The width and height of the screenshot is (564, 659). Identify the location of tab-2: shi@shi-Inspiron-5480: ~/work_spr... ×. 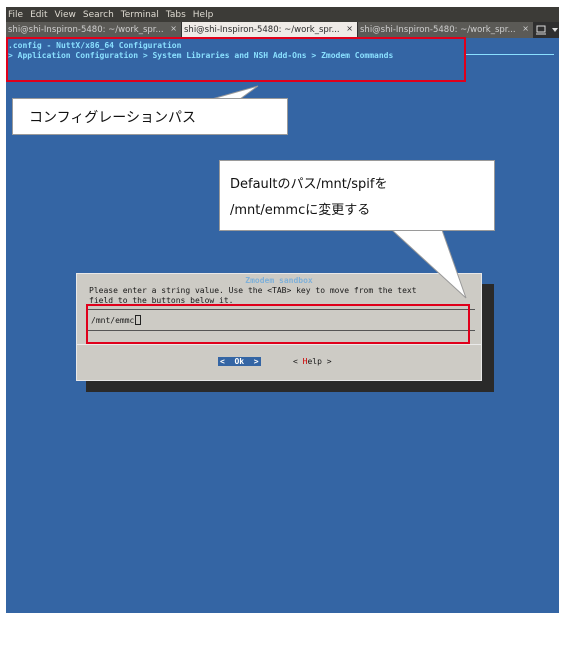
(269, 30).